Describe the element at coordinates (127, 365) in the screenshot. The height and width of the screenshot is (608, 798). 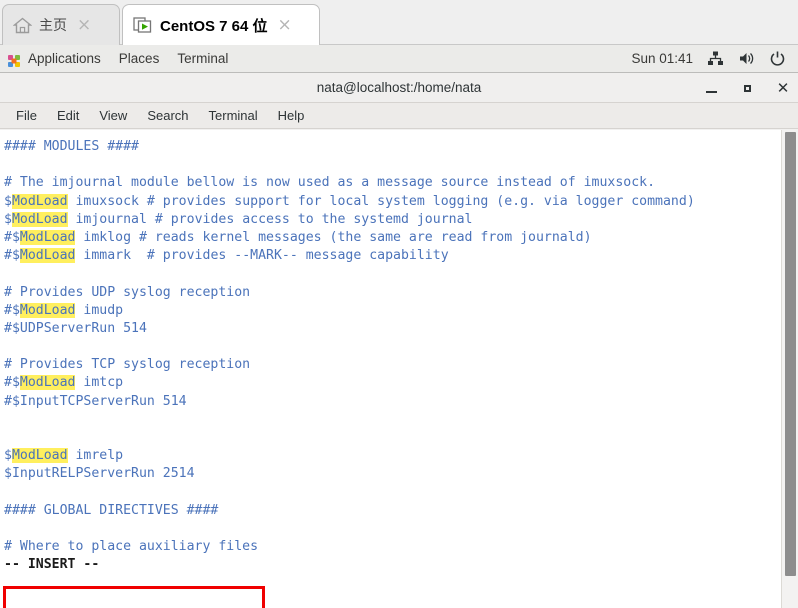
I see `vim-text: # Provides TCP syslog reception` at that location.